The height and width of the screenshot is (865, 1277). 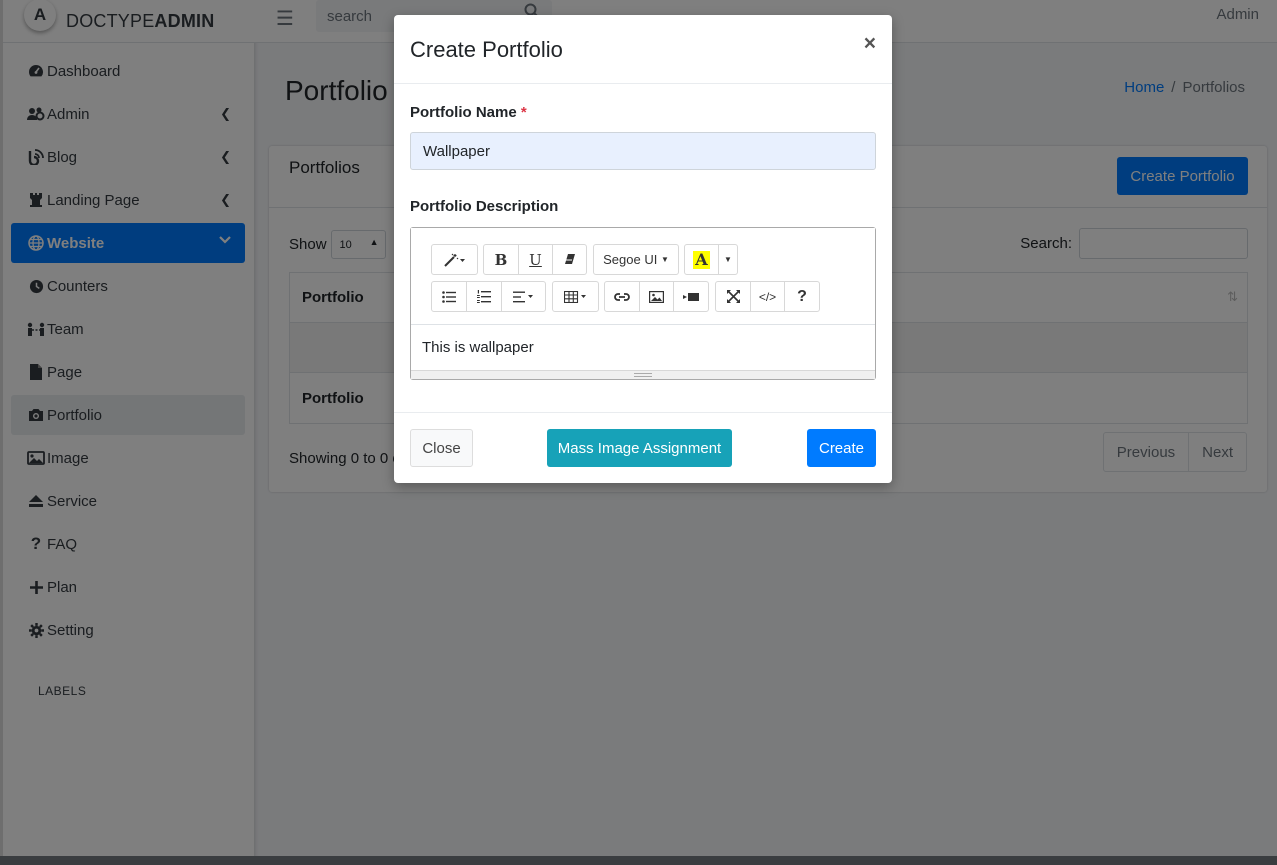 I want to click on picture-icon, so click(x=656, y=296).